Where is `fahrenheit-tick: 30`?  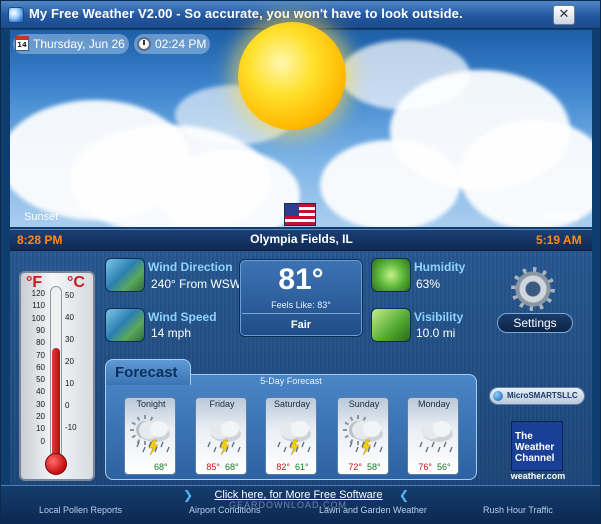
fahrenheit-tick: 30 is located at coordinates (40, 404).